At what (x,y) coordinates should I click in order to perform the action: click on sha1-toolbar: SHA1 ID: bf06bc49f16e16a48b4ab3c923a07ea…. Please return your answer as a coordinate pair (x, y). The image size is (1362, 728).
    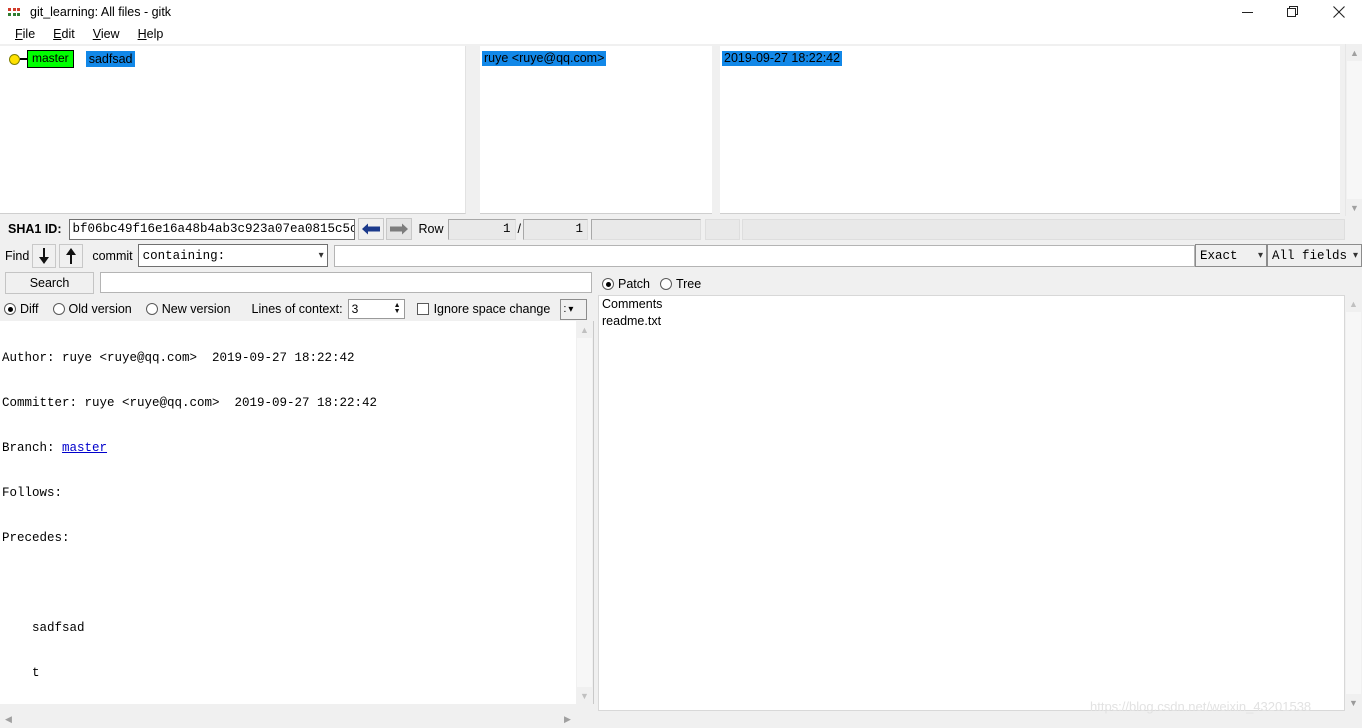
    Looking at the image, I should click on (681, 229).